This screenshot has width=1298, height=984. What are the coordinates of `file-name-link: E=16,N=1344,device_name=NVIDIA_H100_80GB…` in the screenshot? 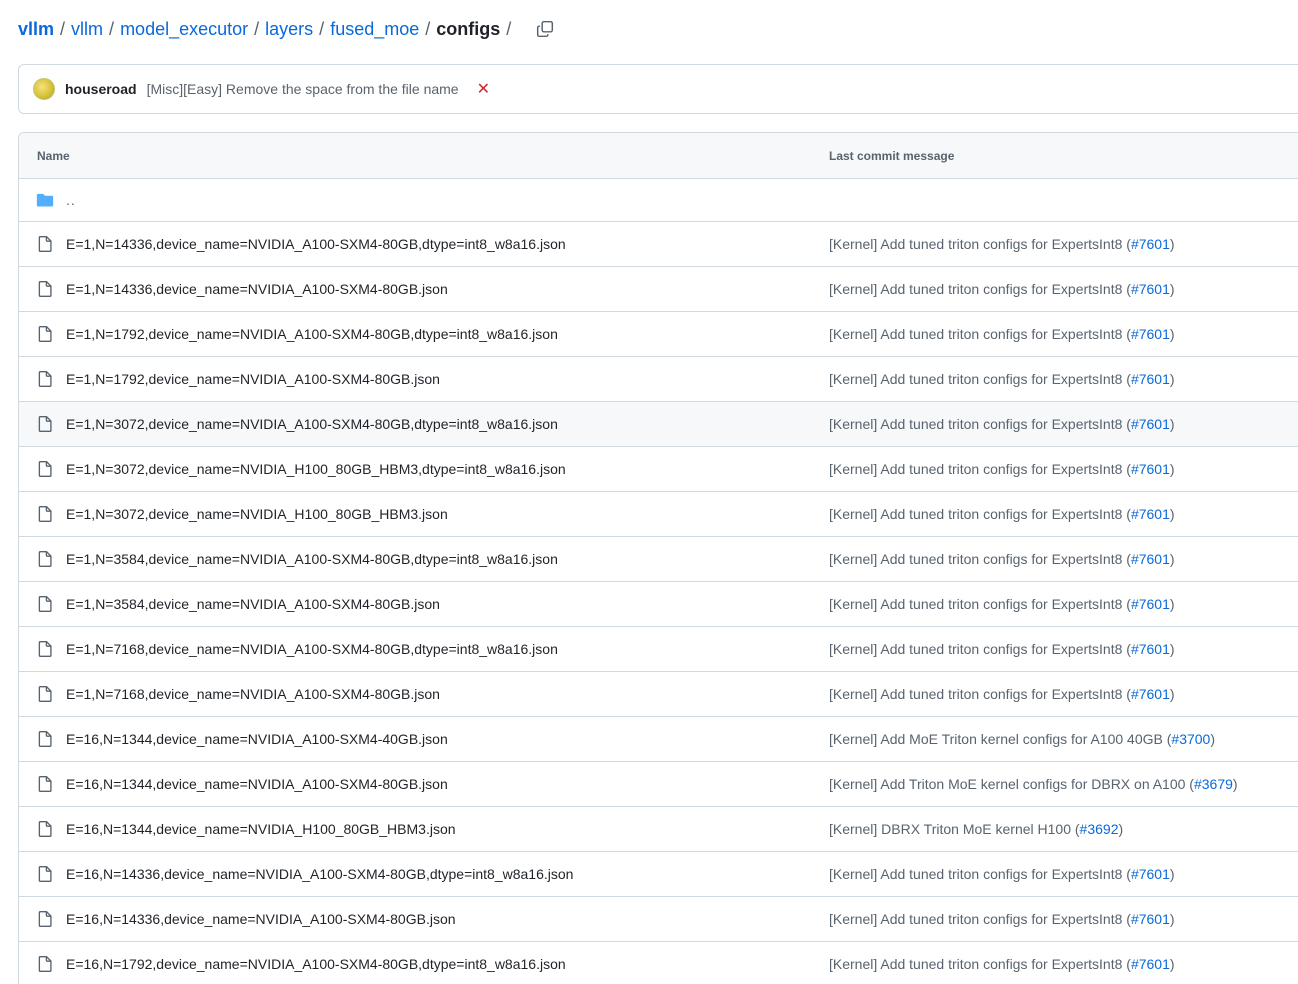 It's located at (261, 829).